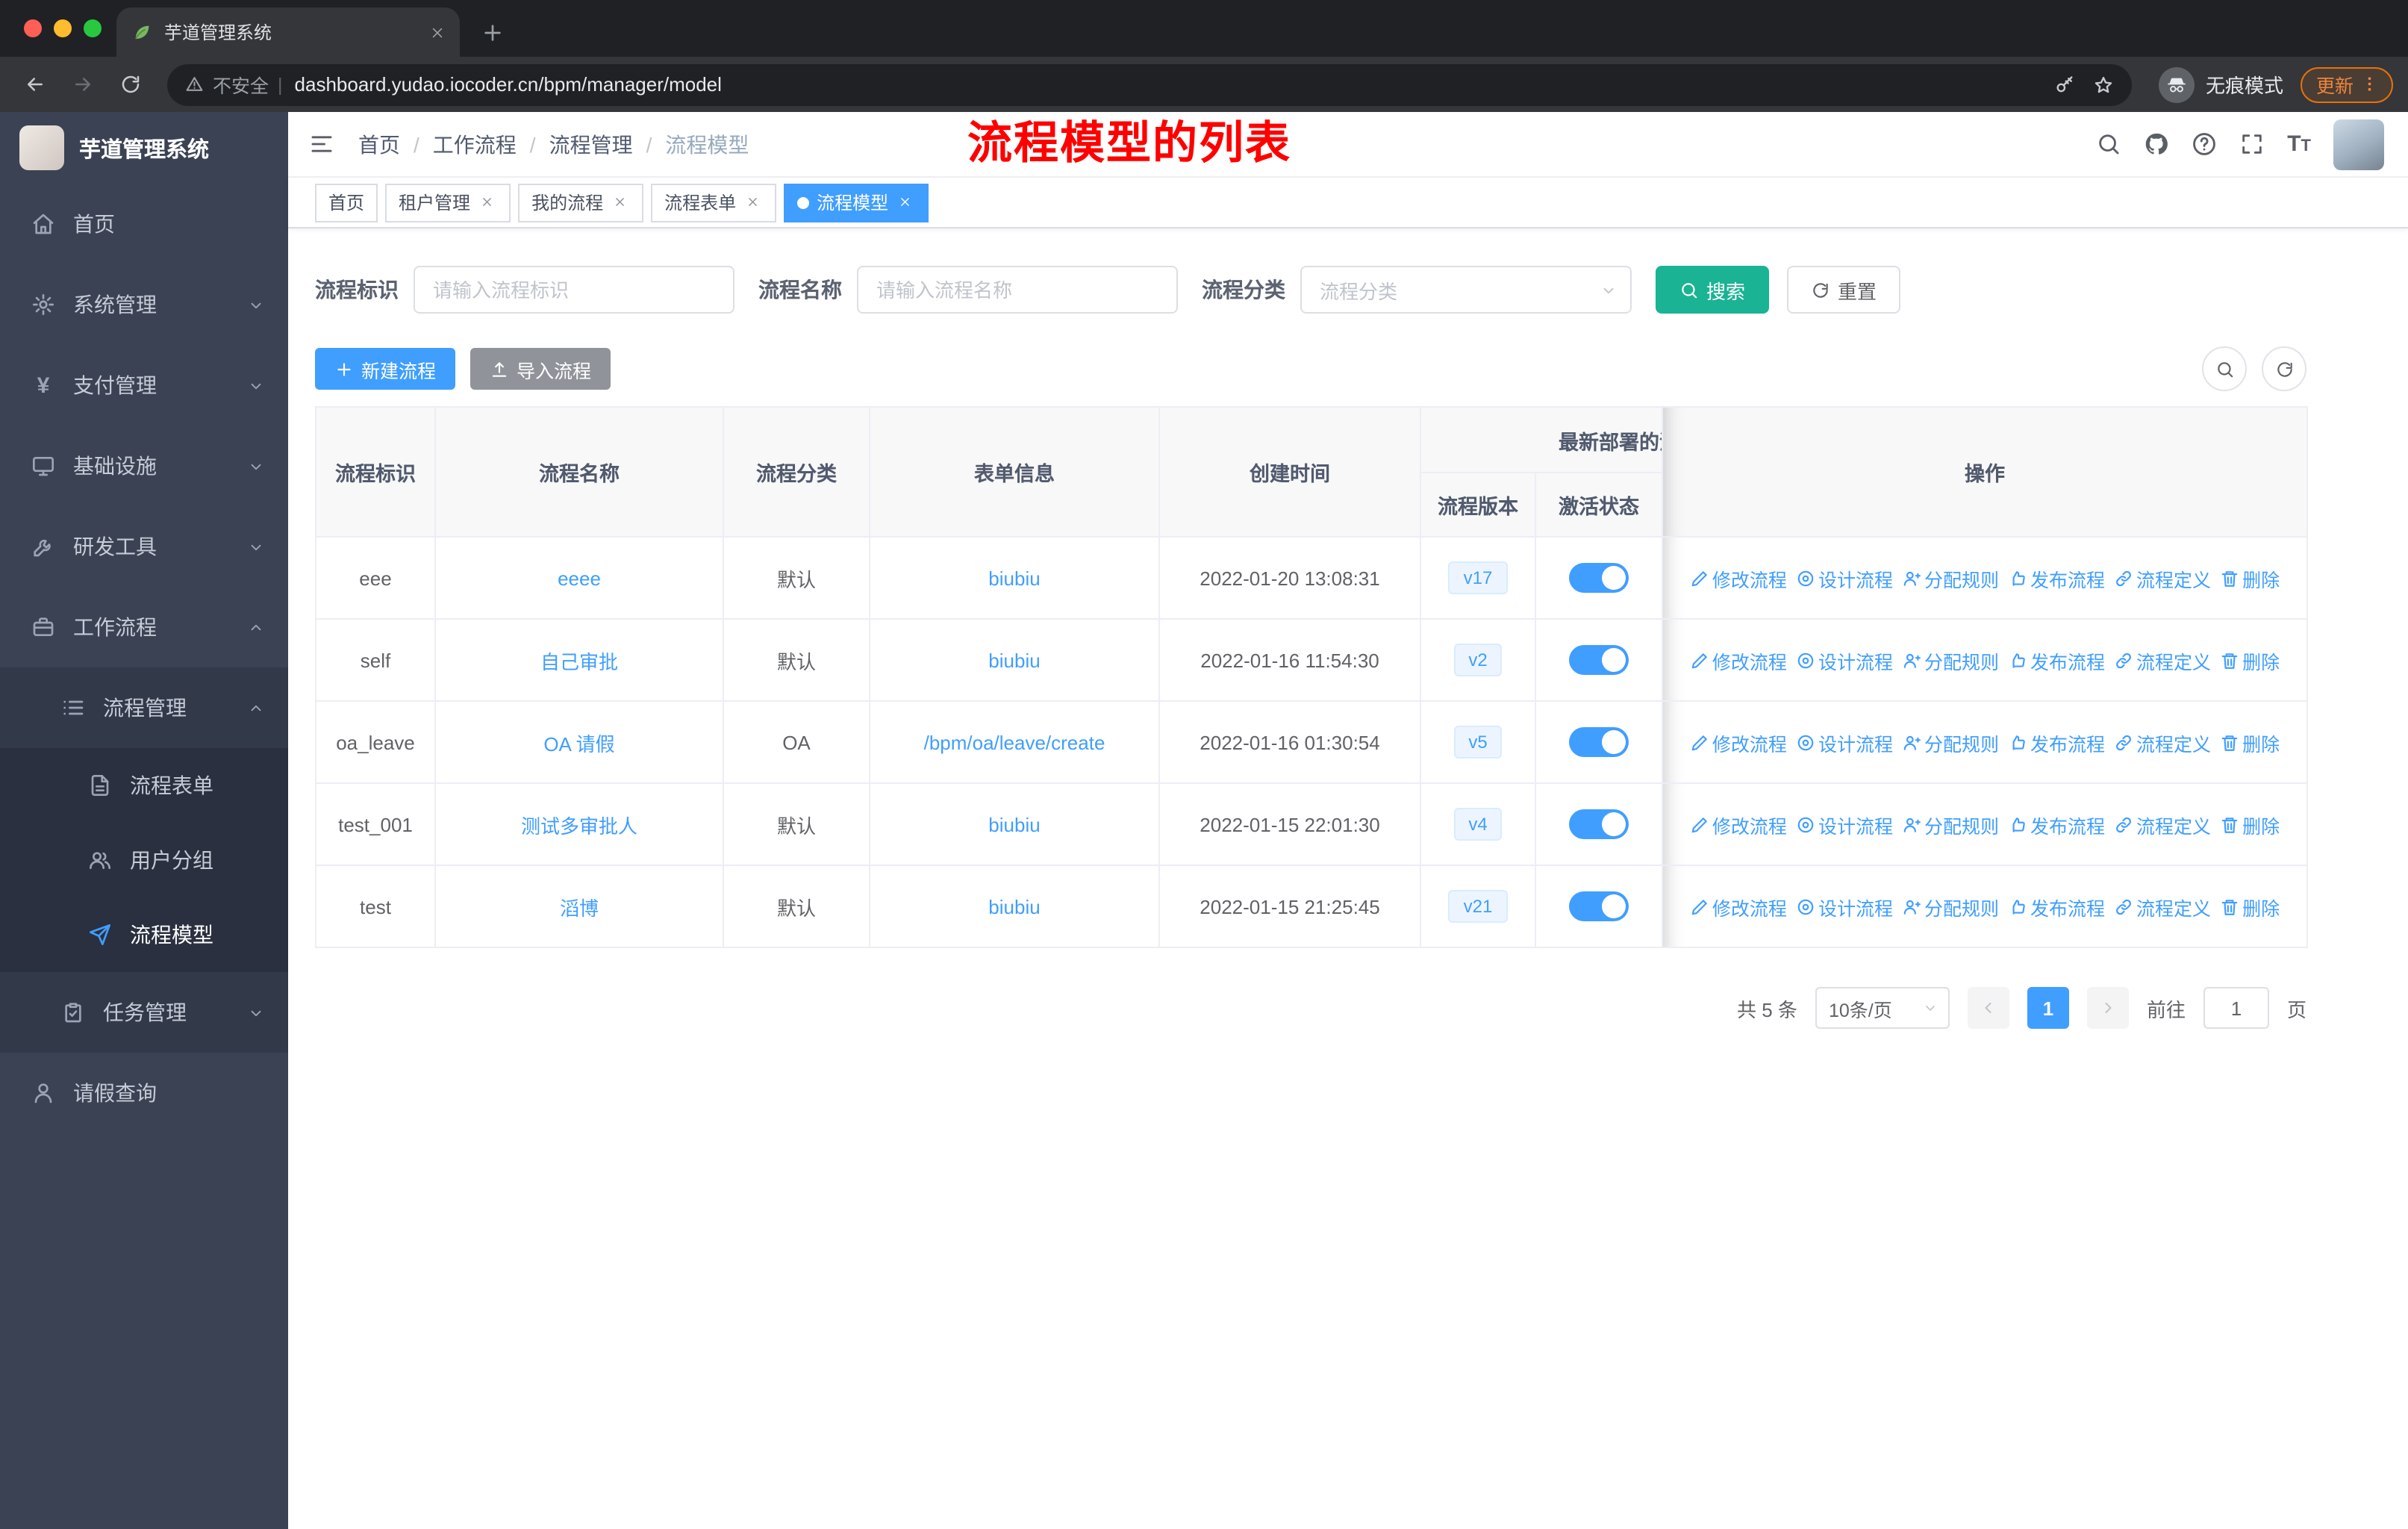  What do you see at coordinates (2048, 1008) in the screenshot?
I see `page-number-current: 1` at bounding box center [2048, 1008].